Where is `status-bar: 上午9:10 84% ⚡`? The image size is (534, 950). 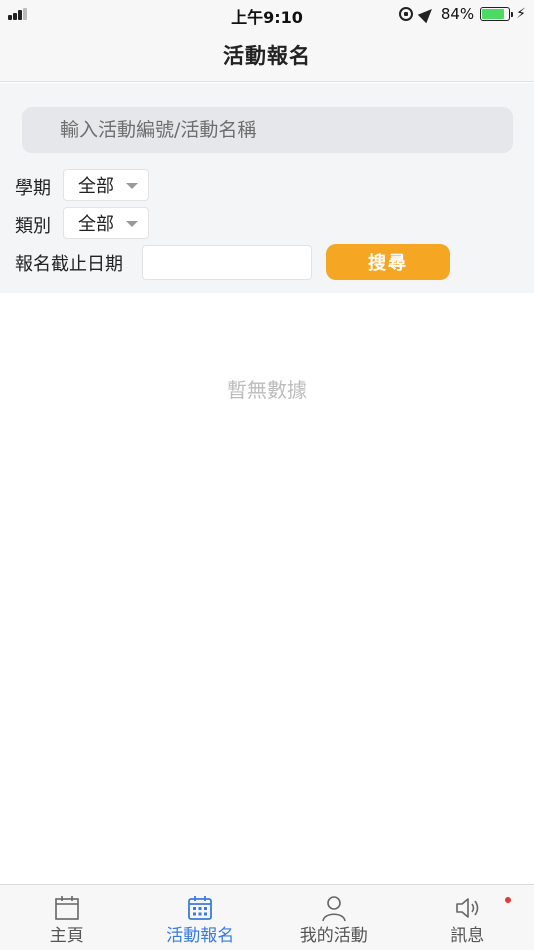
status-bar: 上午9:10 84% ⚡ is located at coordinates (267, 14).